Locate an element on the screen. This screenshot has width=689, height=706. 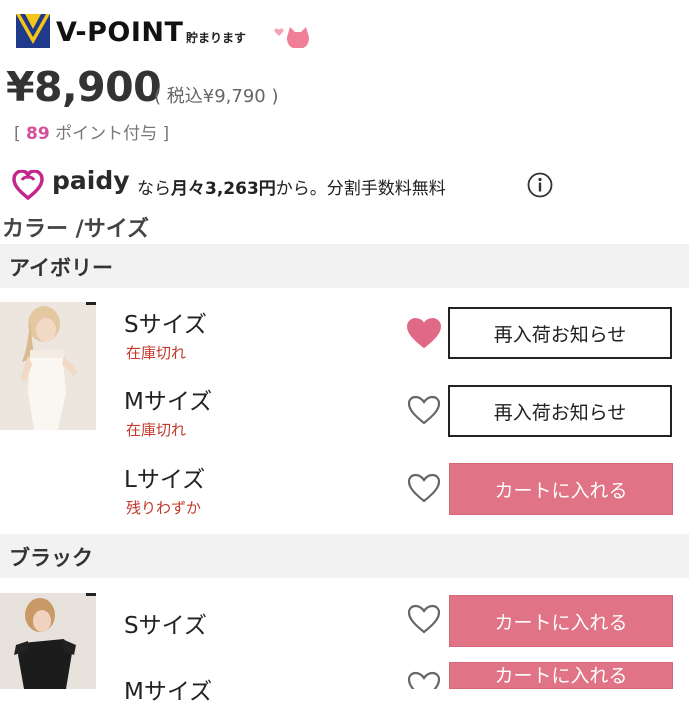
v-point-logo-icon is located at coordinates (33, 31).